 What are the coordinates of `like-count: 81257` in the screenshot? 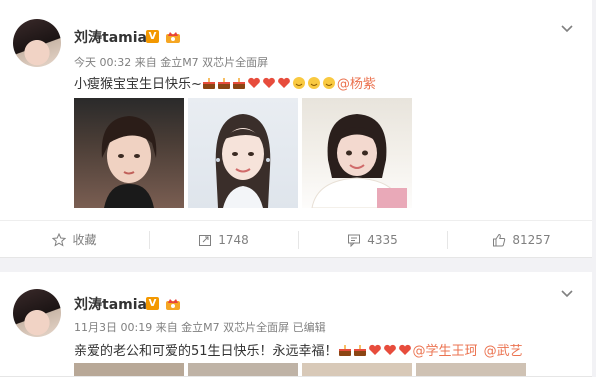 It's located at (531, 239).